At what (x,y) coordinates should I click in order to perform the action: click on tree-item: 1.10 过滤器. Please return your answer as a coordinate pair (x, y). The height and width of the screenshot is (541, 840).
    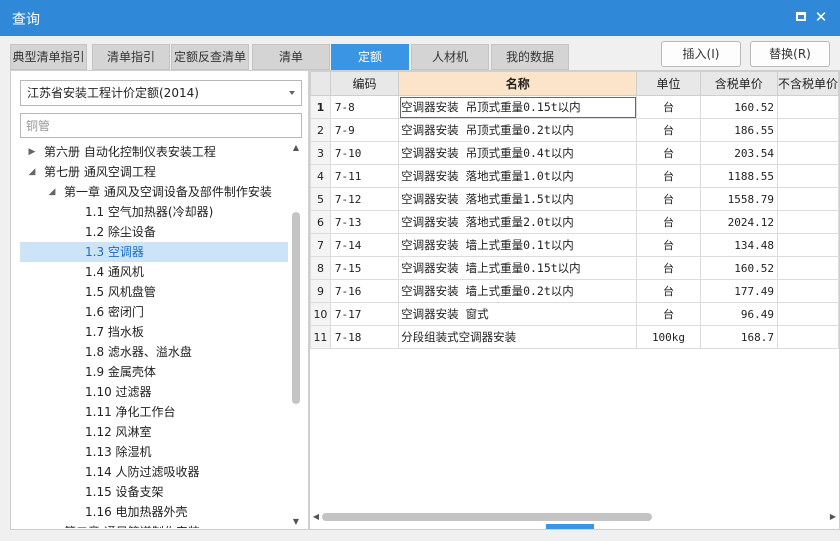
    Looking at the image, I should click on (154, 392).